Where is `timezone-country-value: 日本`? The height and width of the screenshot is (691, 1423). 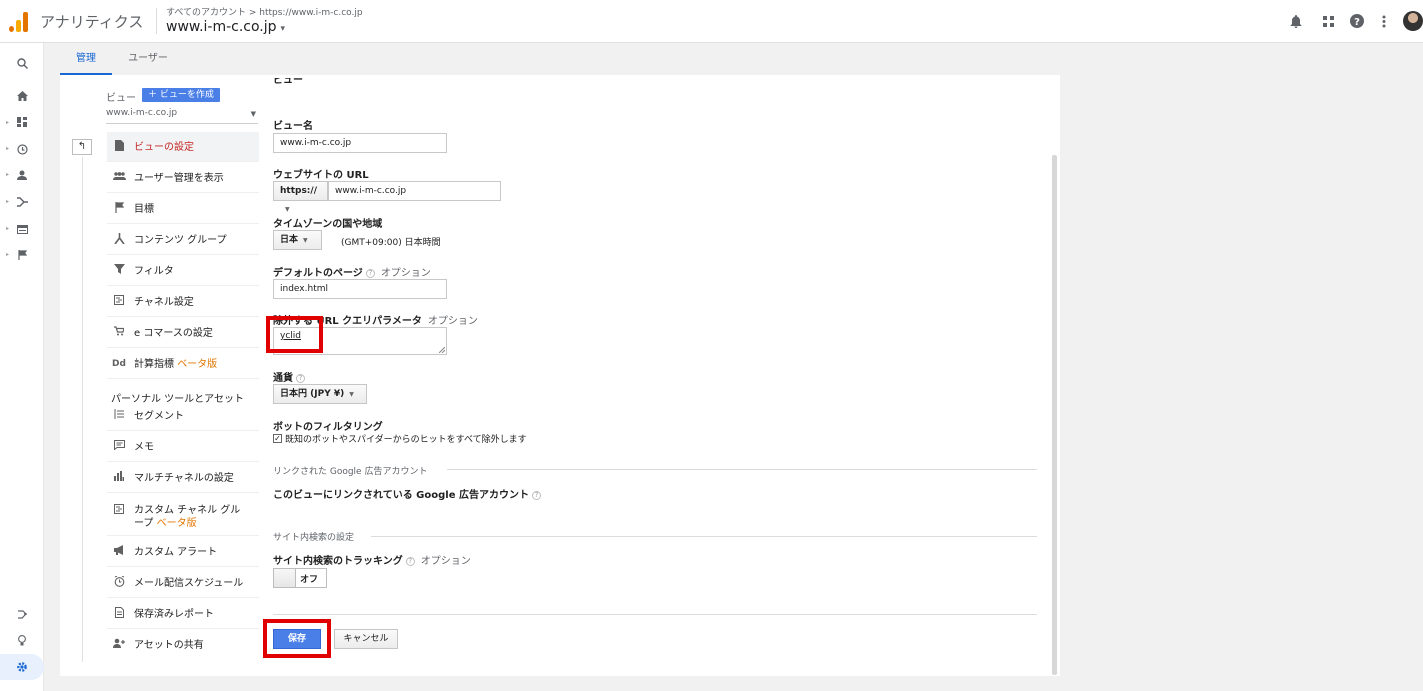 timezone-country-value: 日本 is located at coordinates (289, 240).